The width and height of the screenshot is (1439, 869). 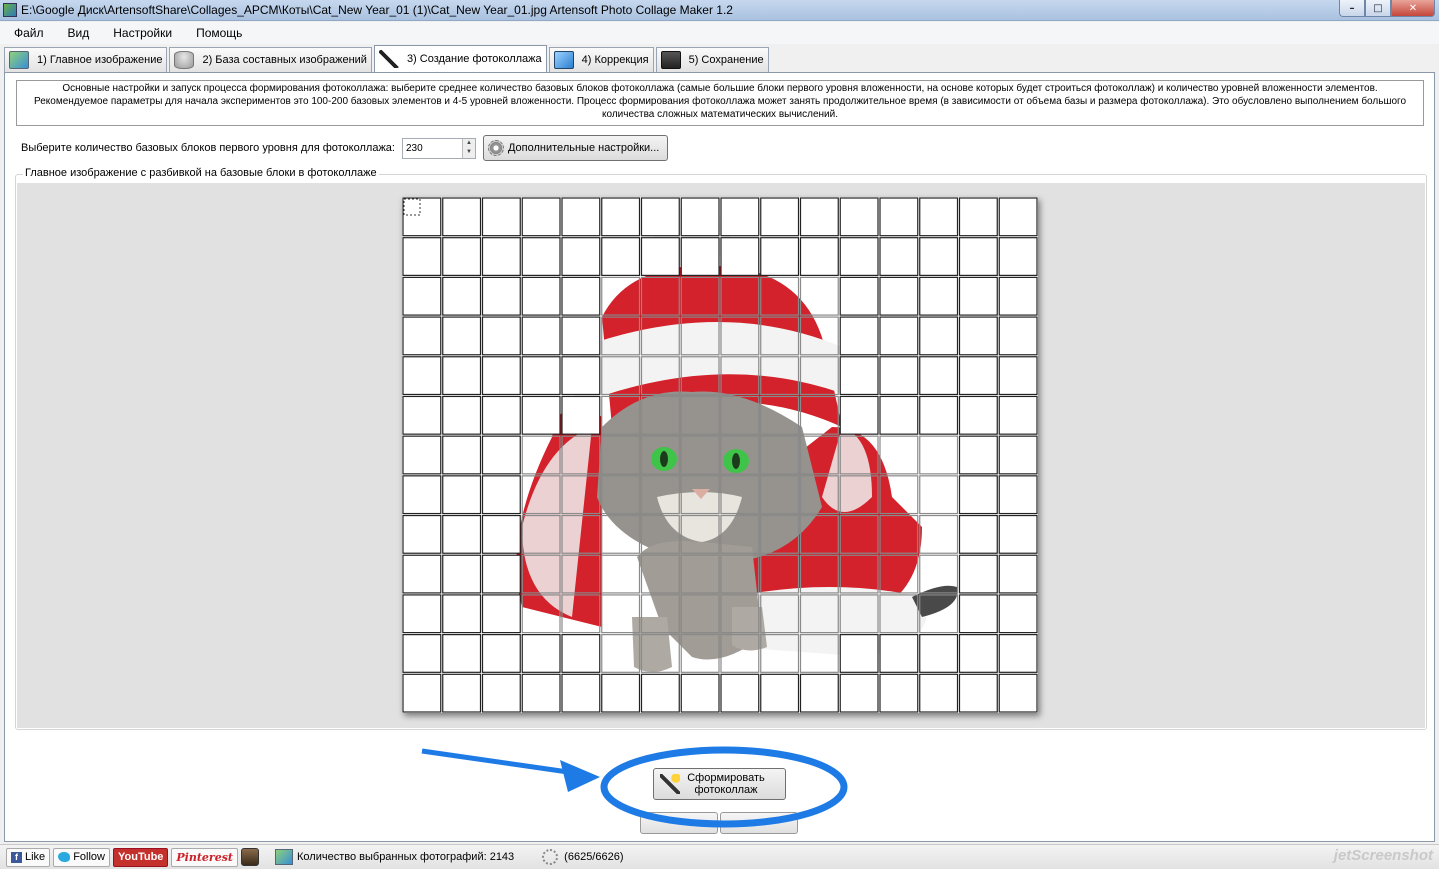 I want to click on menu-file: Файл, so click(x=27, y=33).